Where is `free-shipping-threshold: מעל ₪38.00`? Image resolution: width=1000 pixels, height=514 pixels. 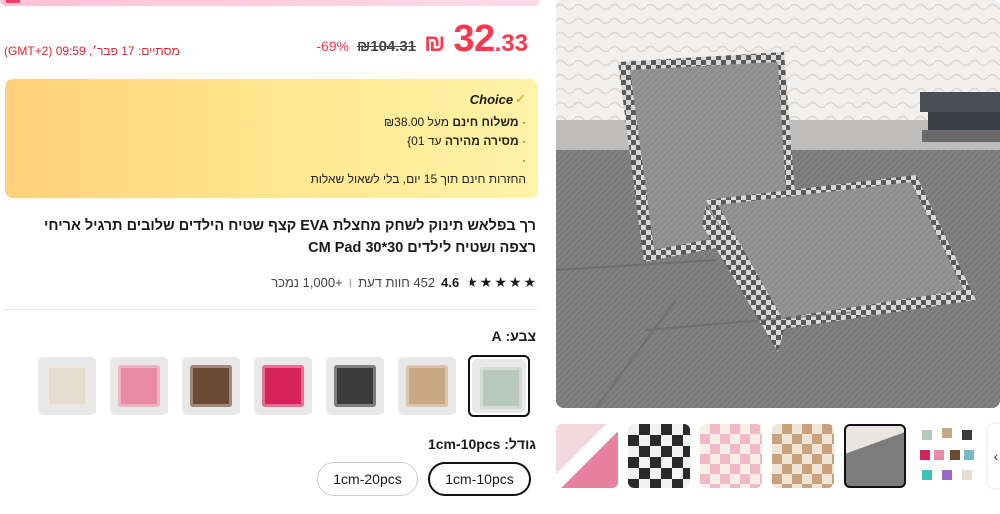
free-shipping-threshold: מעל ₪38.00 is located at coordinates (416, 122).